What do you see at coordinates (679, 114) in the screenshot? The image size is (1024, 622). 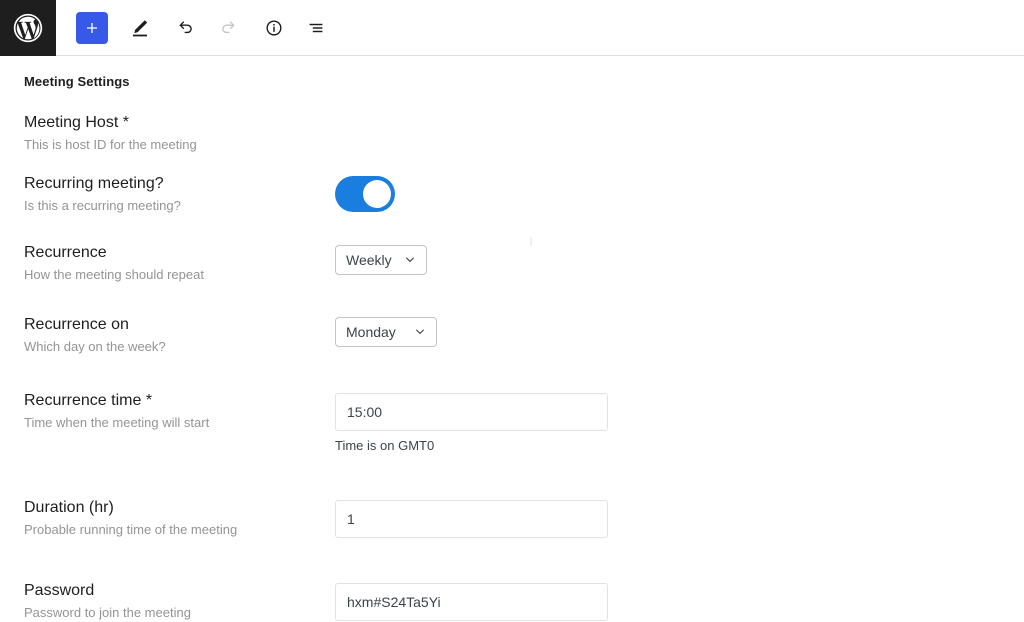 I see `meeting-host-control` at bounding box center [679, 114].